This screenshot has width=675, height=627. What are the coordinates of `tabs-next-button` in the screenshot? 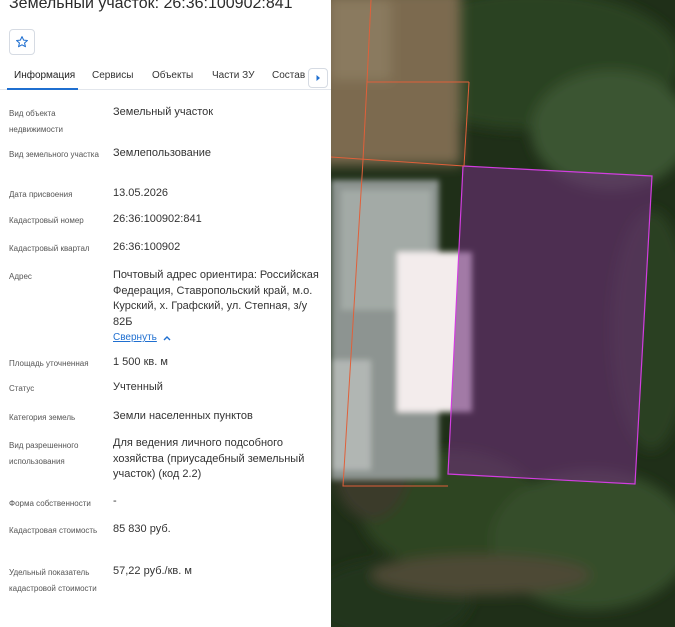 It's located at (318, 78).